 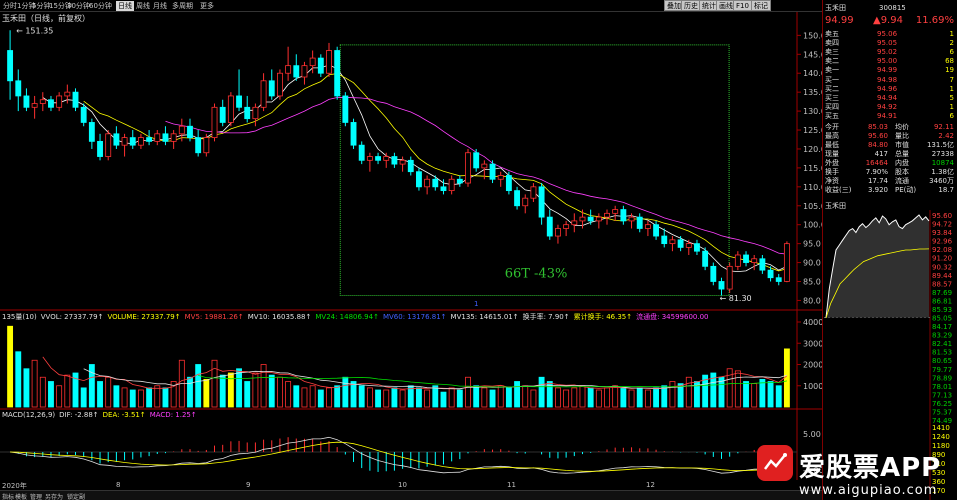 What do you see at coordinates (76, 496) in the screenshot?
I see `bottom-tab-4: 锁定副` at bounding box center [76, 496].